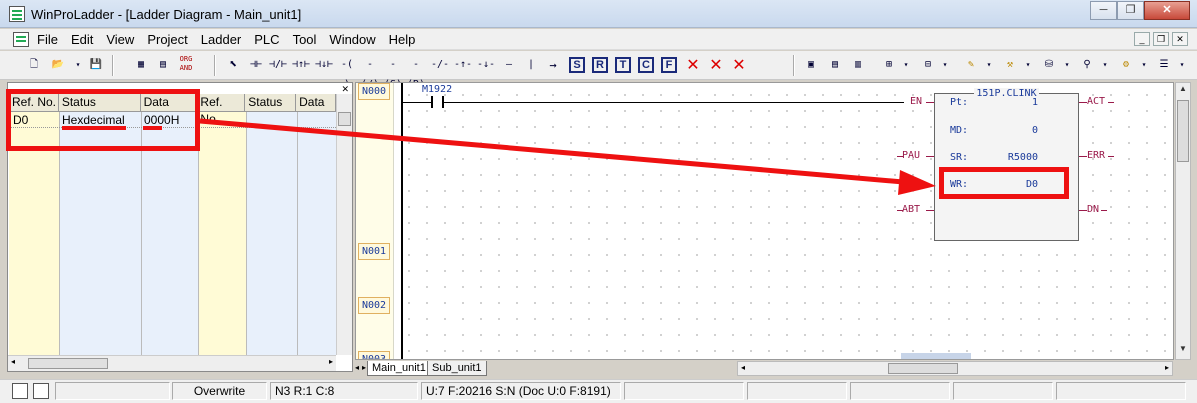 The width and height of the screenshot is (1197, 403). What do you see at coordinates (567, 156) in the screenshot?
I see `annotation-arrow` at bounding box center [567, 156].